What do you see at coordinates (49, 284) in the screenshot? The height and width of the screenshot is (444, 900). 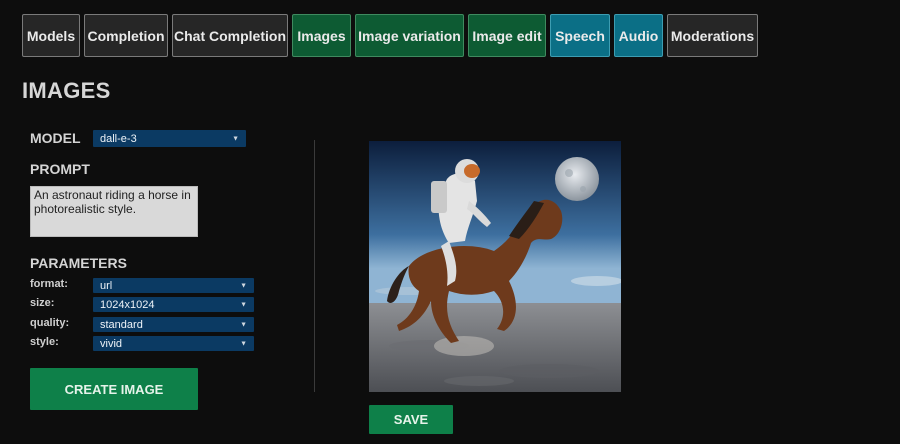 I see `format-label: format:` at bounding box center [49, 284].